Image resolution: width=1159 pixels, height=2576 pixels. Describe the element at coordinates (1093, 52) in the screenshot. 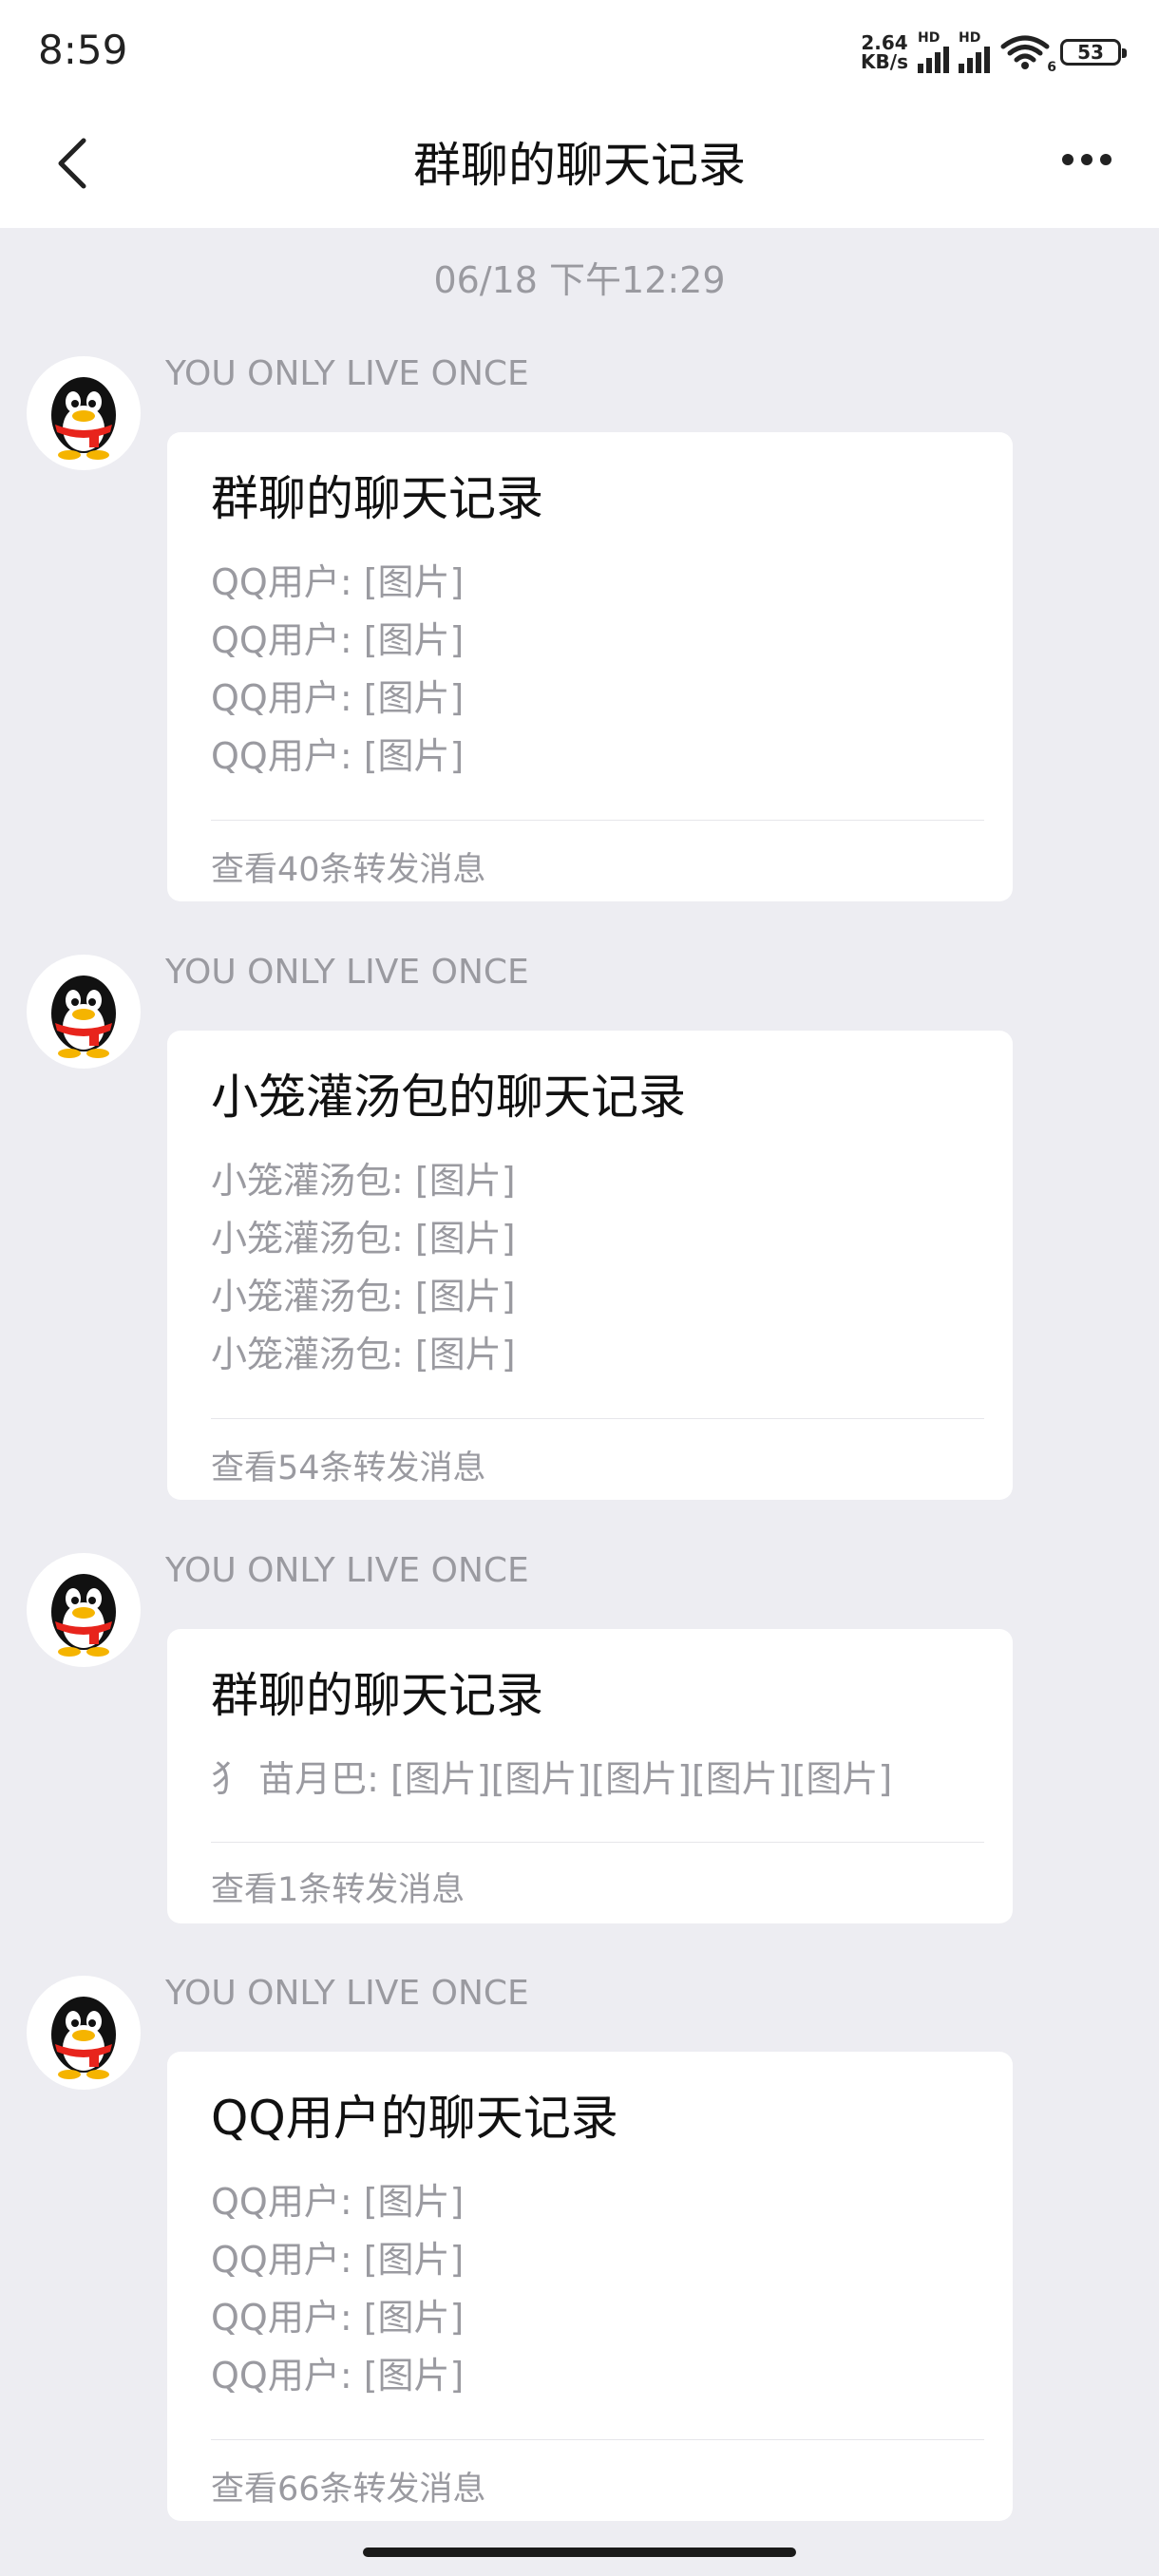

I see `battery-icon: 53` at that location.